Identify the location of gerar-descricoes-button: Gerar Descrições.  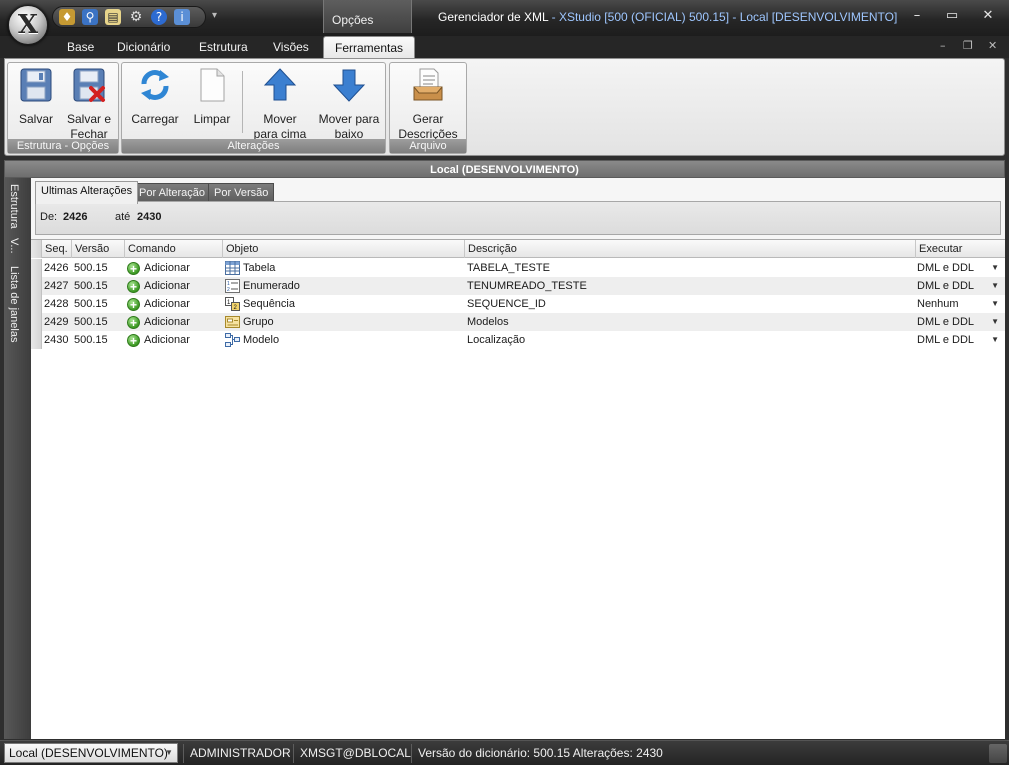
(428, 104).